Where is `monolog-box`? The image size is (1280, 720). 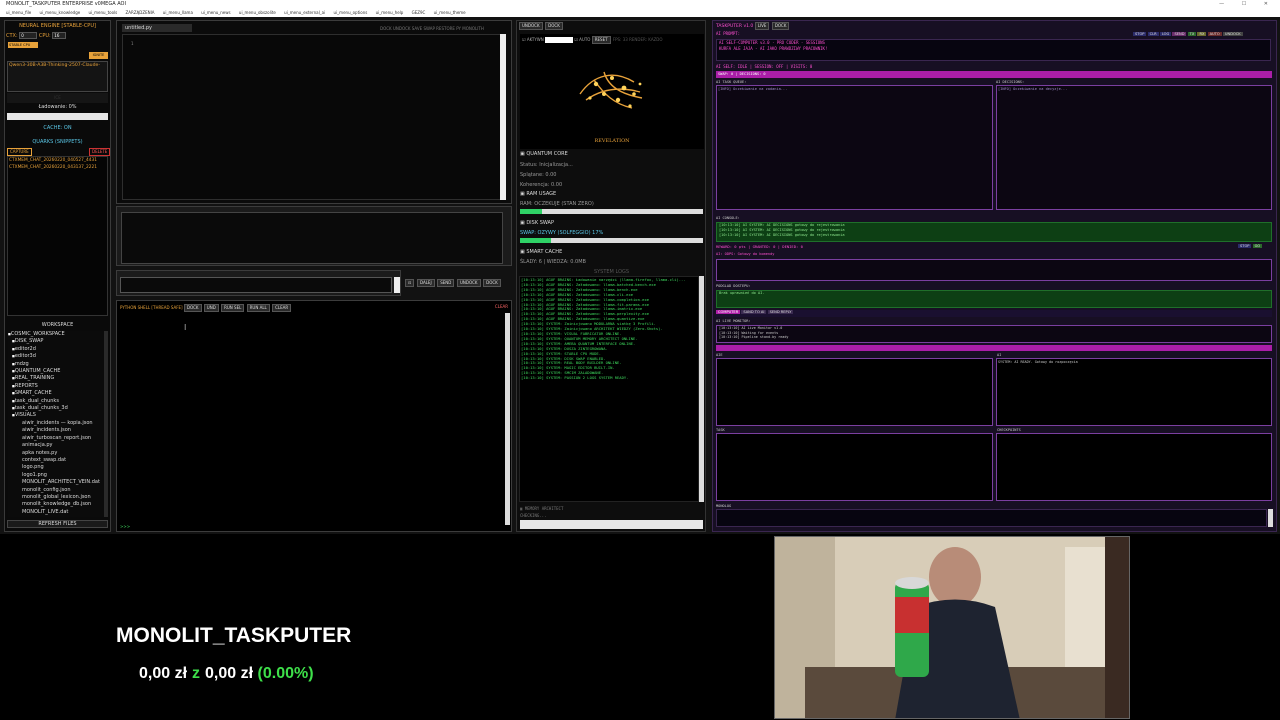 monolog-box is located at coordinates (991, 518).